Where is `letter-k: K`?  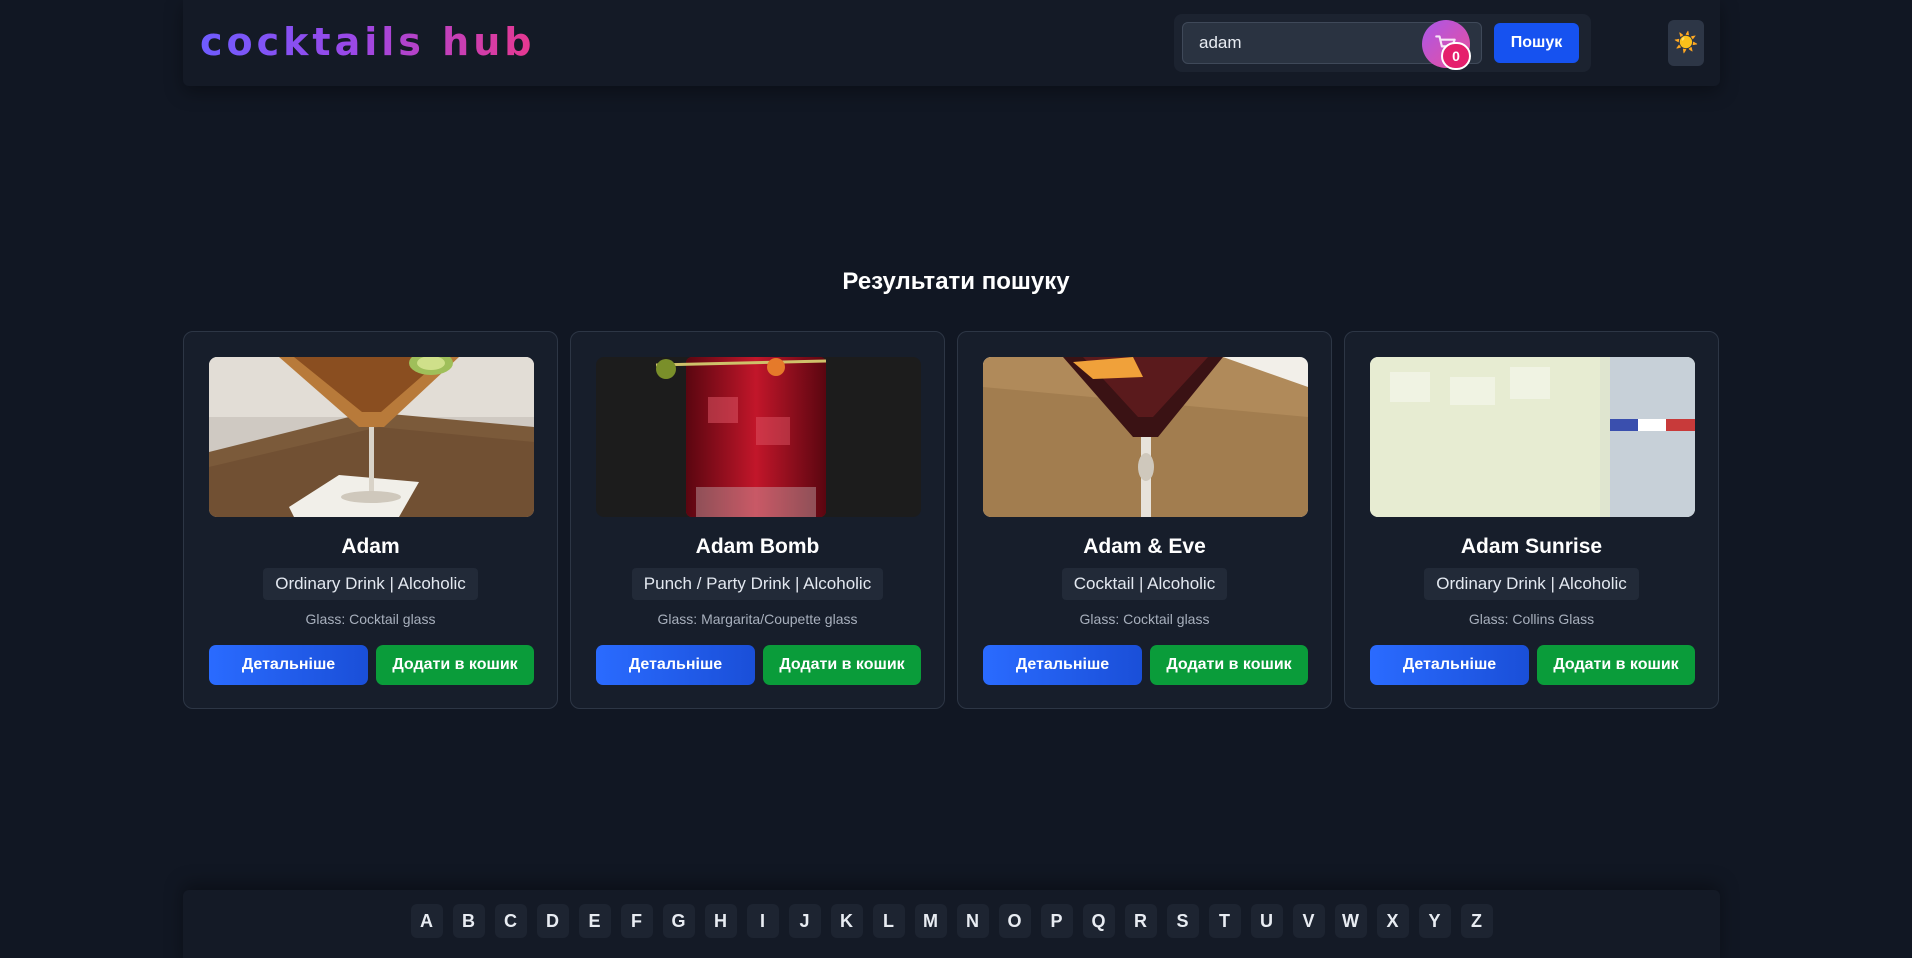
letter-k: K is located at coordinates (846, 921).